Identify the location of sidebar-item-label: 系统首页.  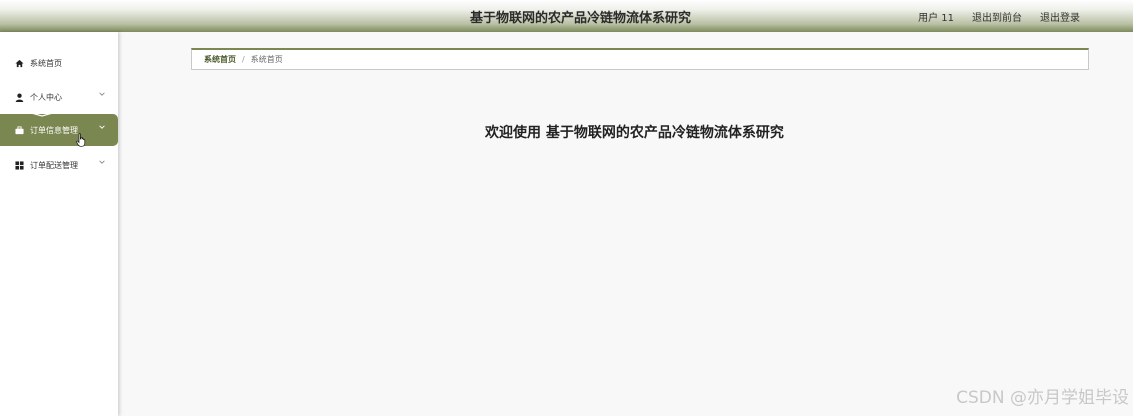
(46, 63).